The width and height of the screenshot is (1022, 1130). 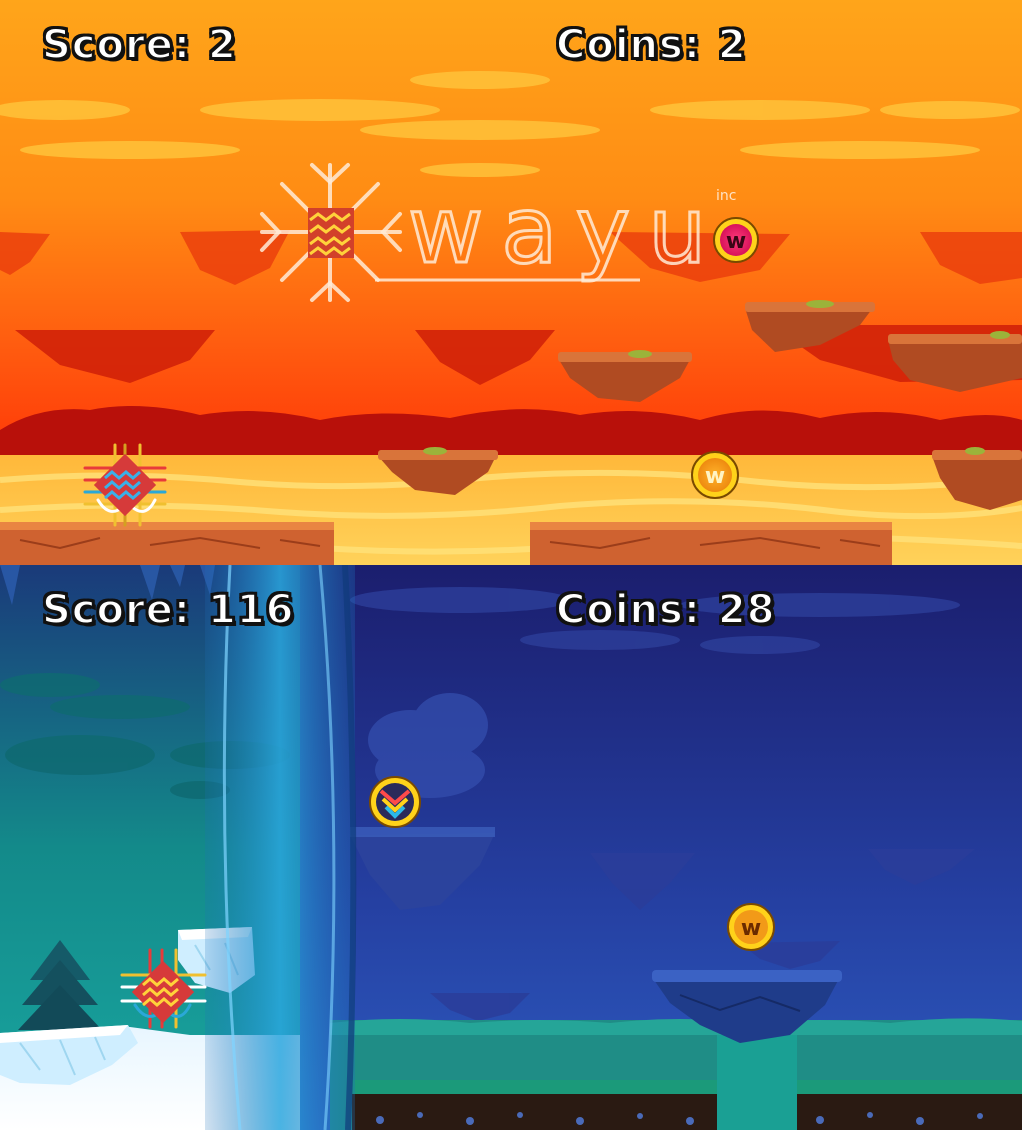 I want to click on coins-display: Coins: 2, so click(x=651, y=45).